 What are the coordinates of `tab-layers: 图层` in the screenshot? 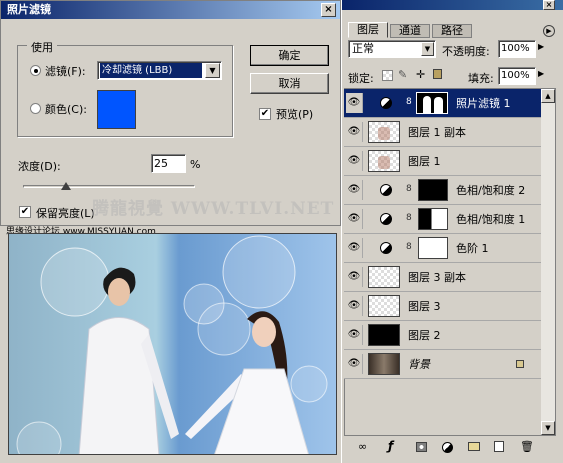 It's located at (368, 30).